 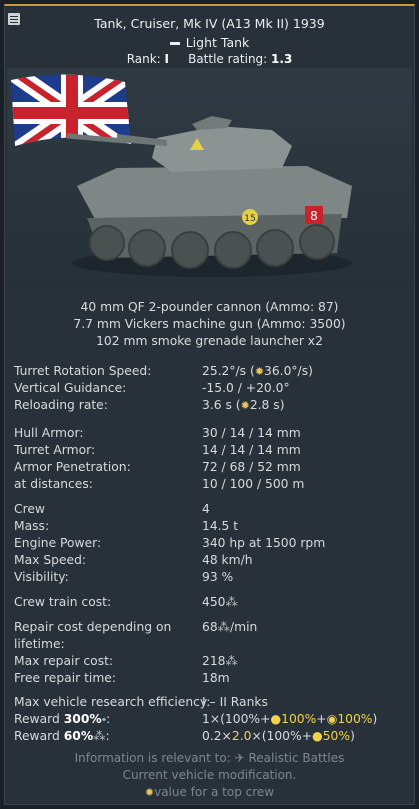 What do you see at coordinates (133, 560) in the screenshot?
I see `stat-max-speed: Max Speed: 48 km/h` at bounding box center [133, 560].